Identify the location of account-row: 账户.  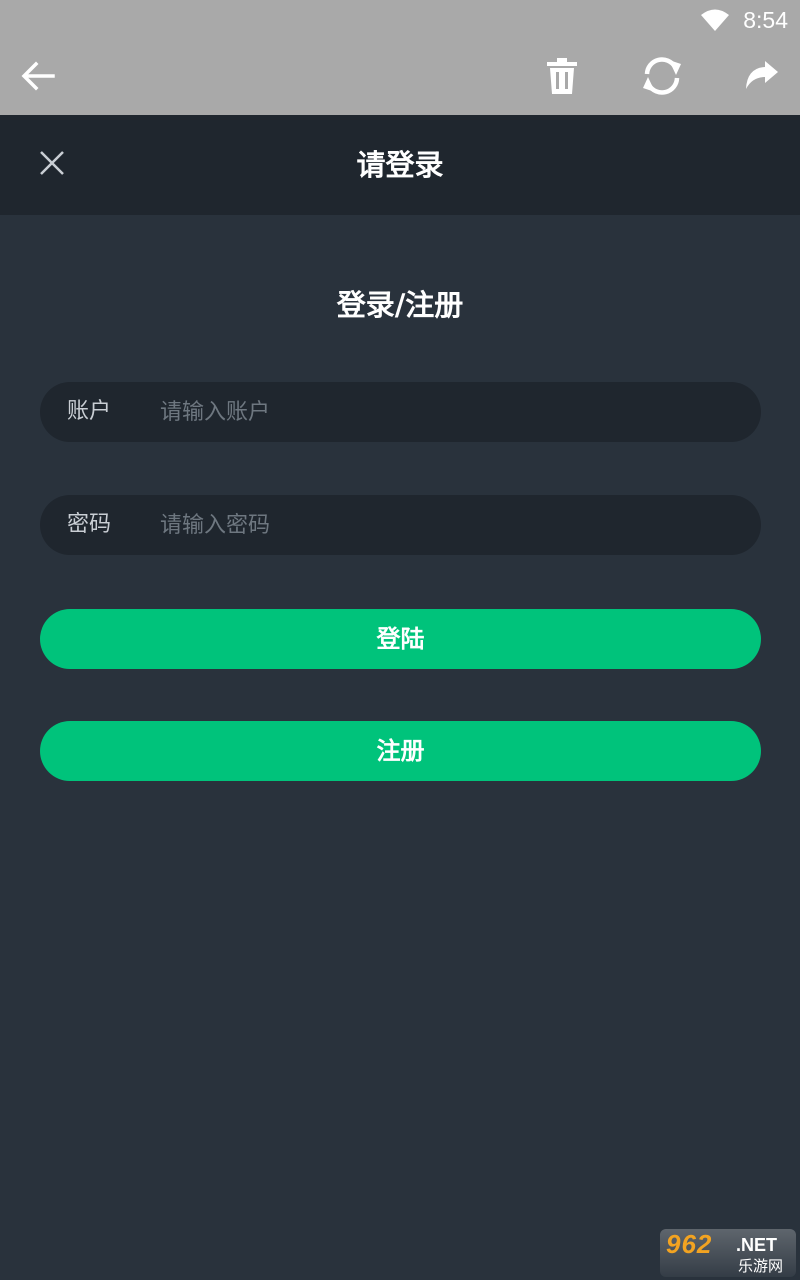
(400, 412).